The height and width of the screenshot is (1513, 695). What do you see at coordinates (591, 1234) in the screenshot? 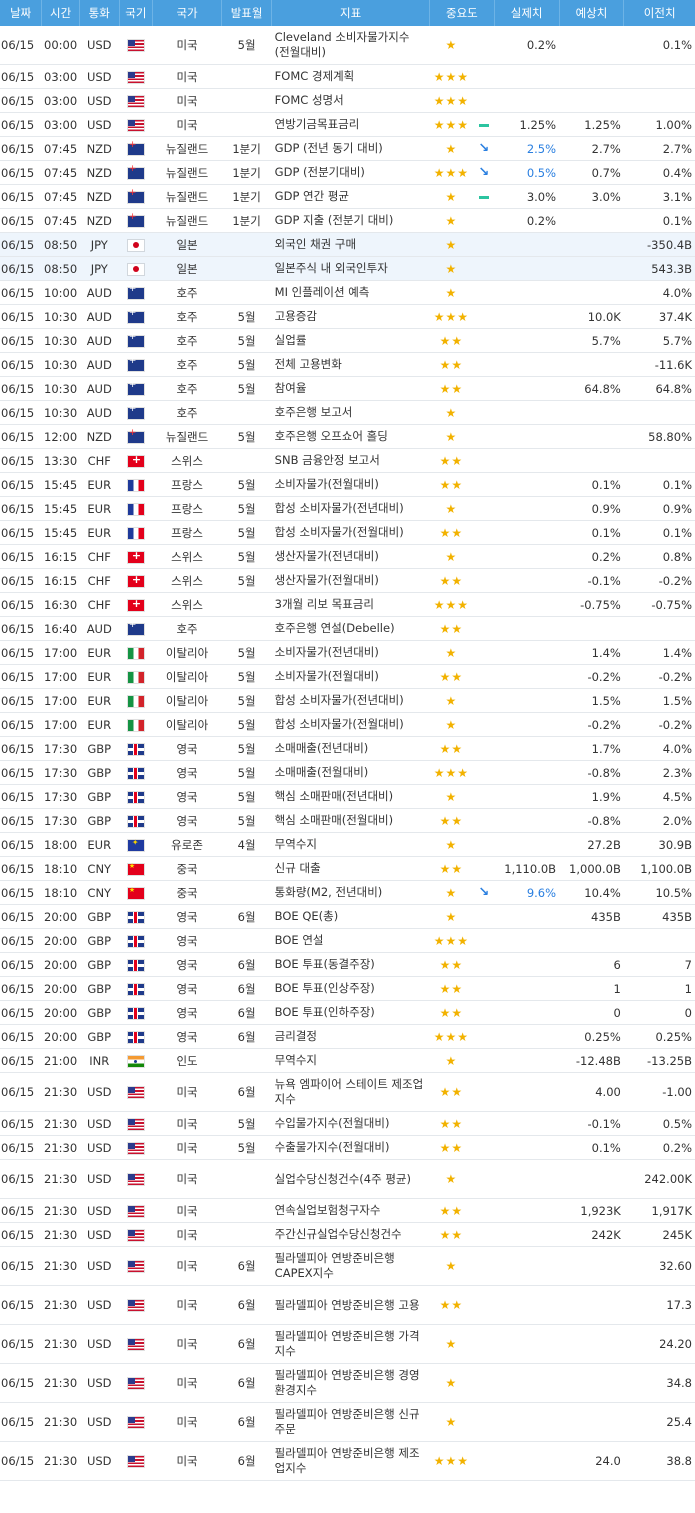
I see `forecast-cell: 242K` at bounding box center [591, 1234].